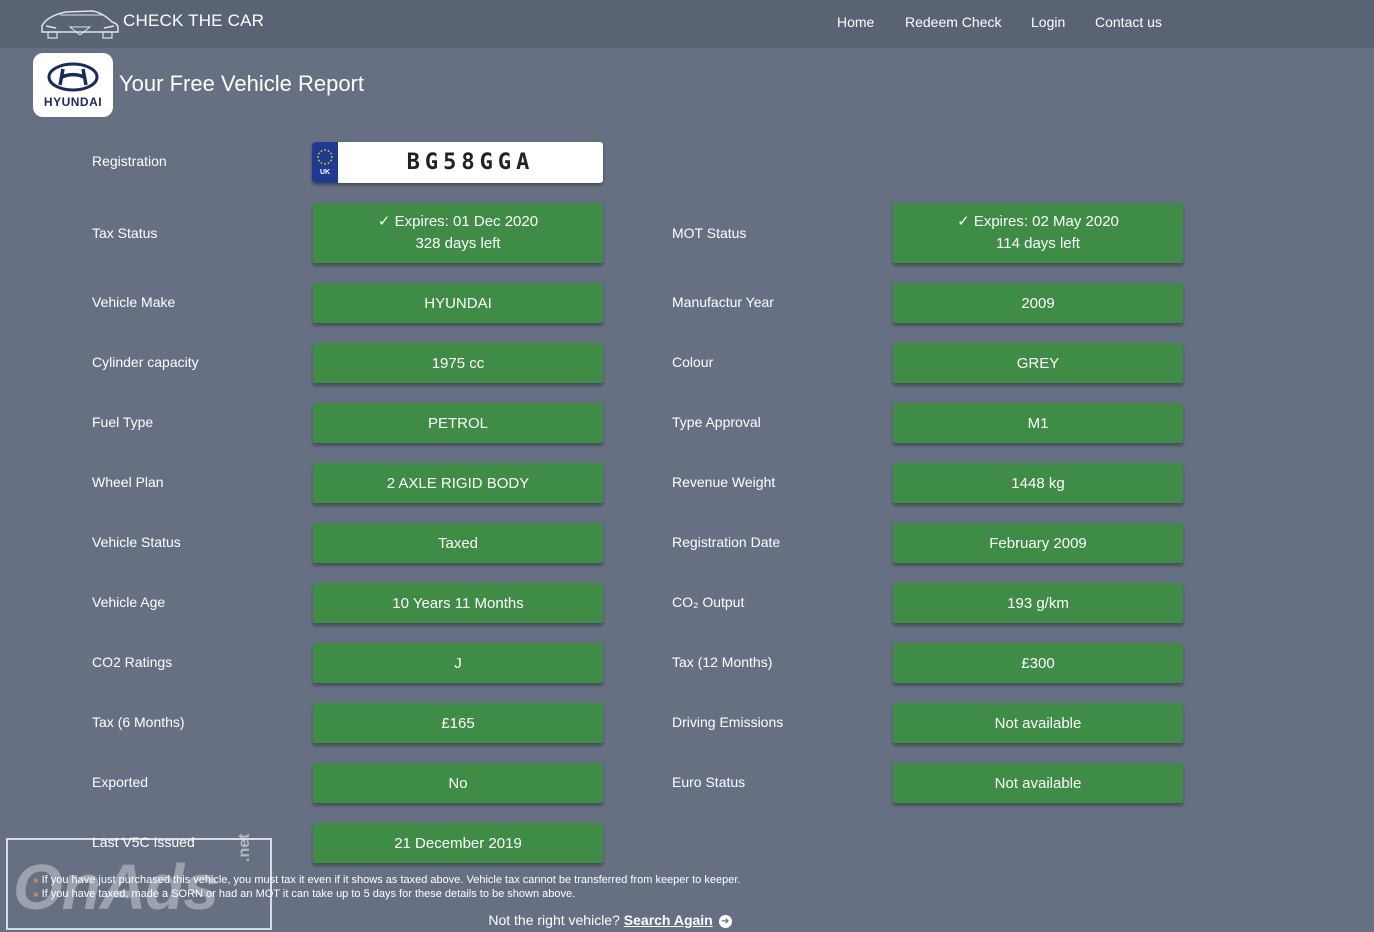 The height and width of the screenshot is (932, 1374). I want to click on wheel-plan-label: Wheel Plan, so click(128, 482).